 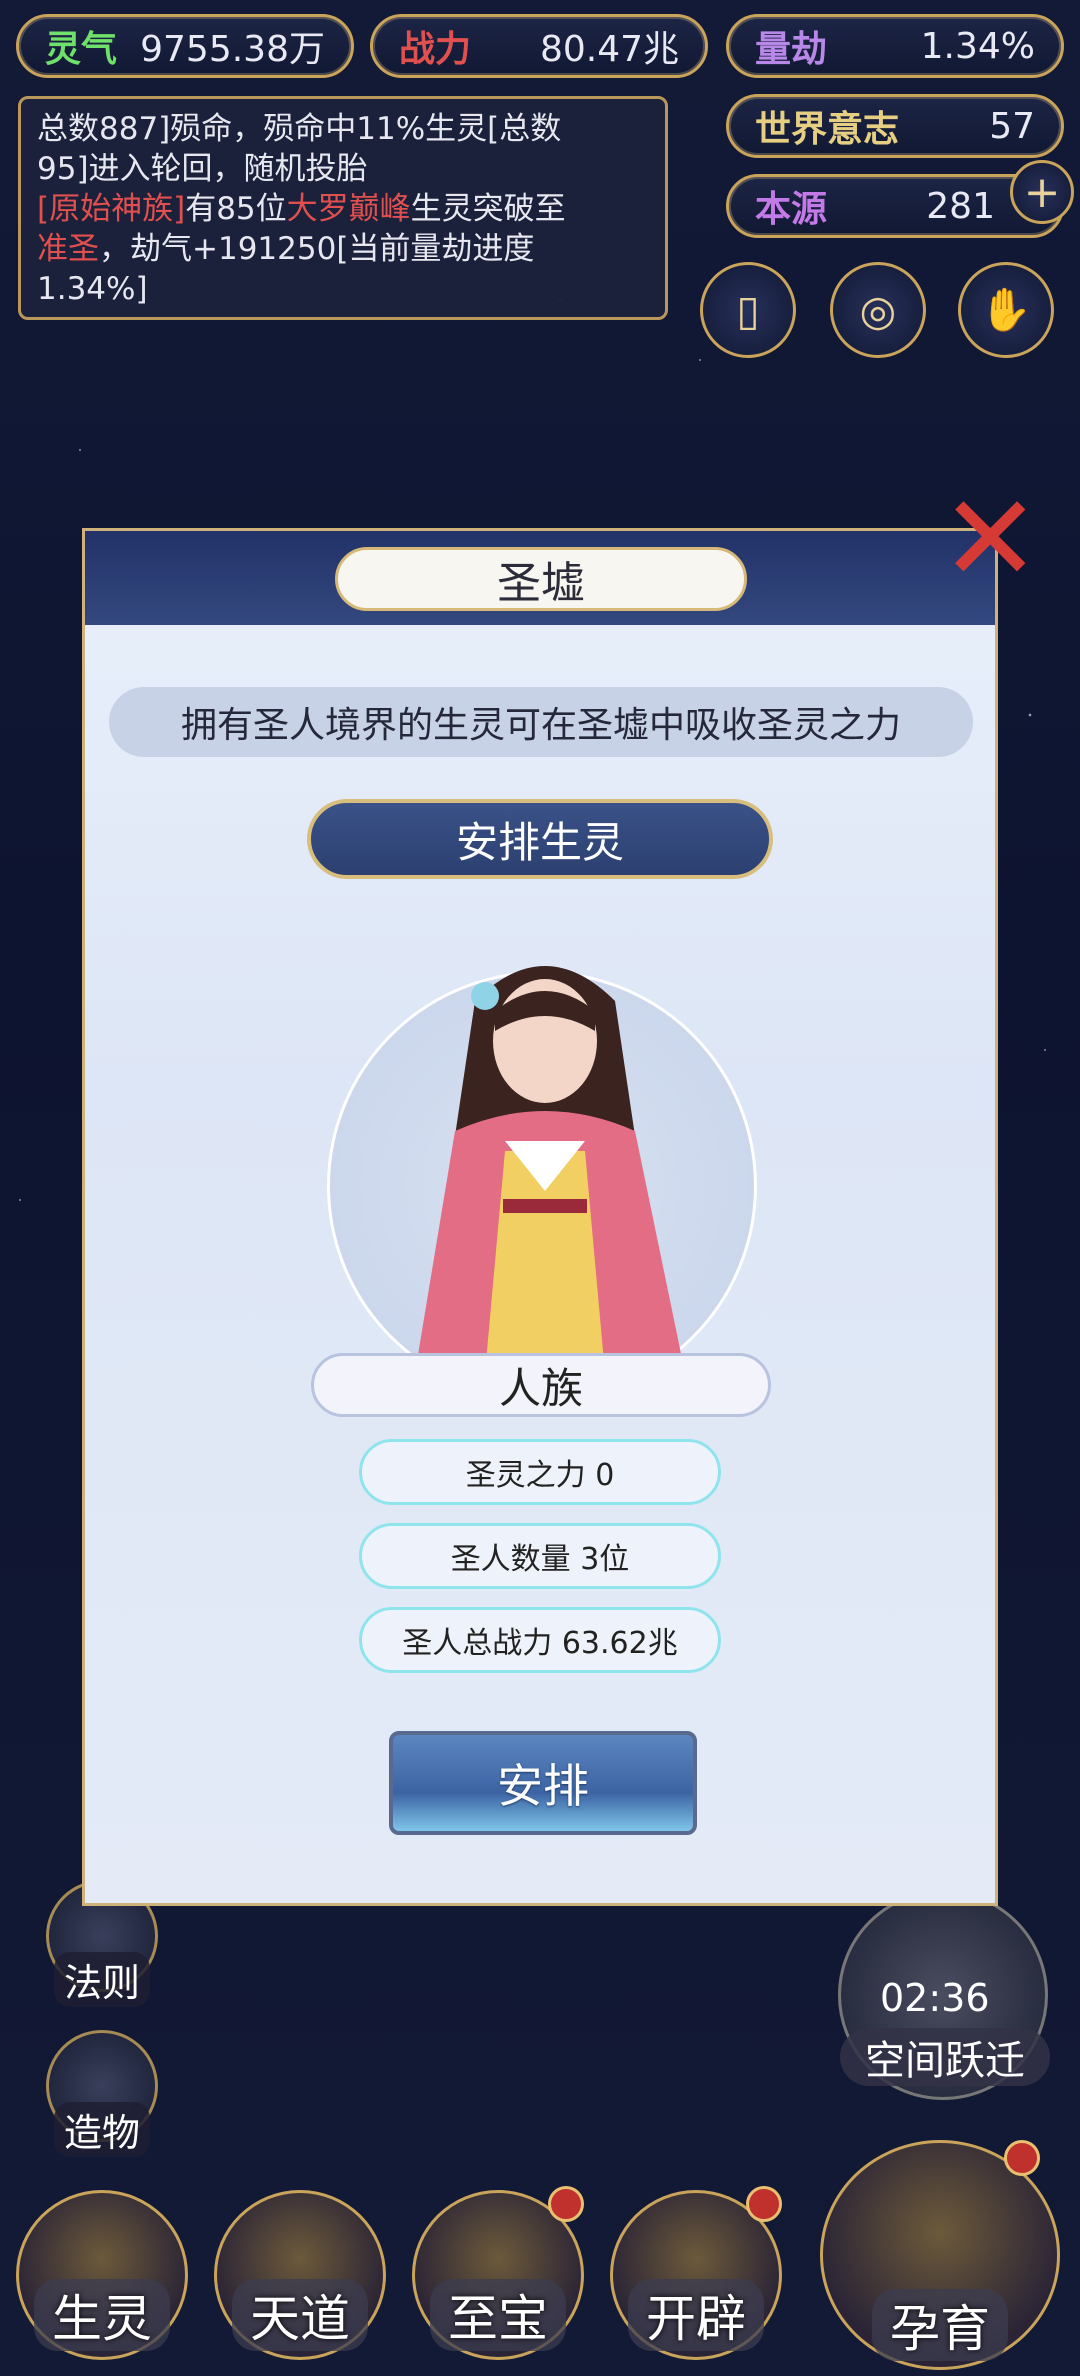 I want to click on add-benyuan-button: +, so click(x=1042, y=192).